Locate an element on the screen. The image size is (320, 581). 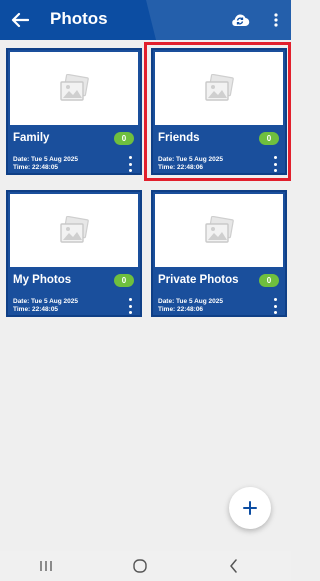
album-name: My Photos is located at coordinates (42, 280).